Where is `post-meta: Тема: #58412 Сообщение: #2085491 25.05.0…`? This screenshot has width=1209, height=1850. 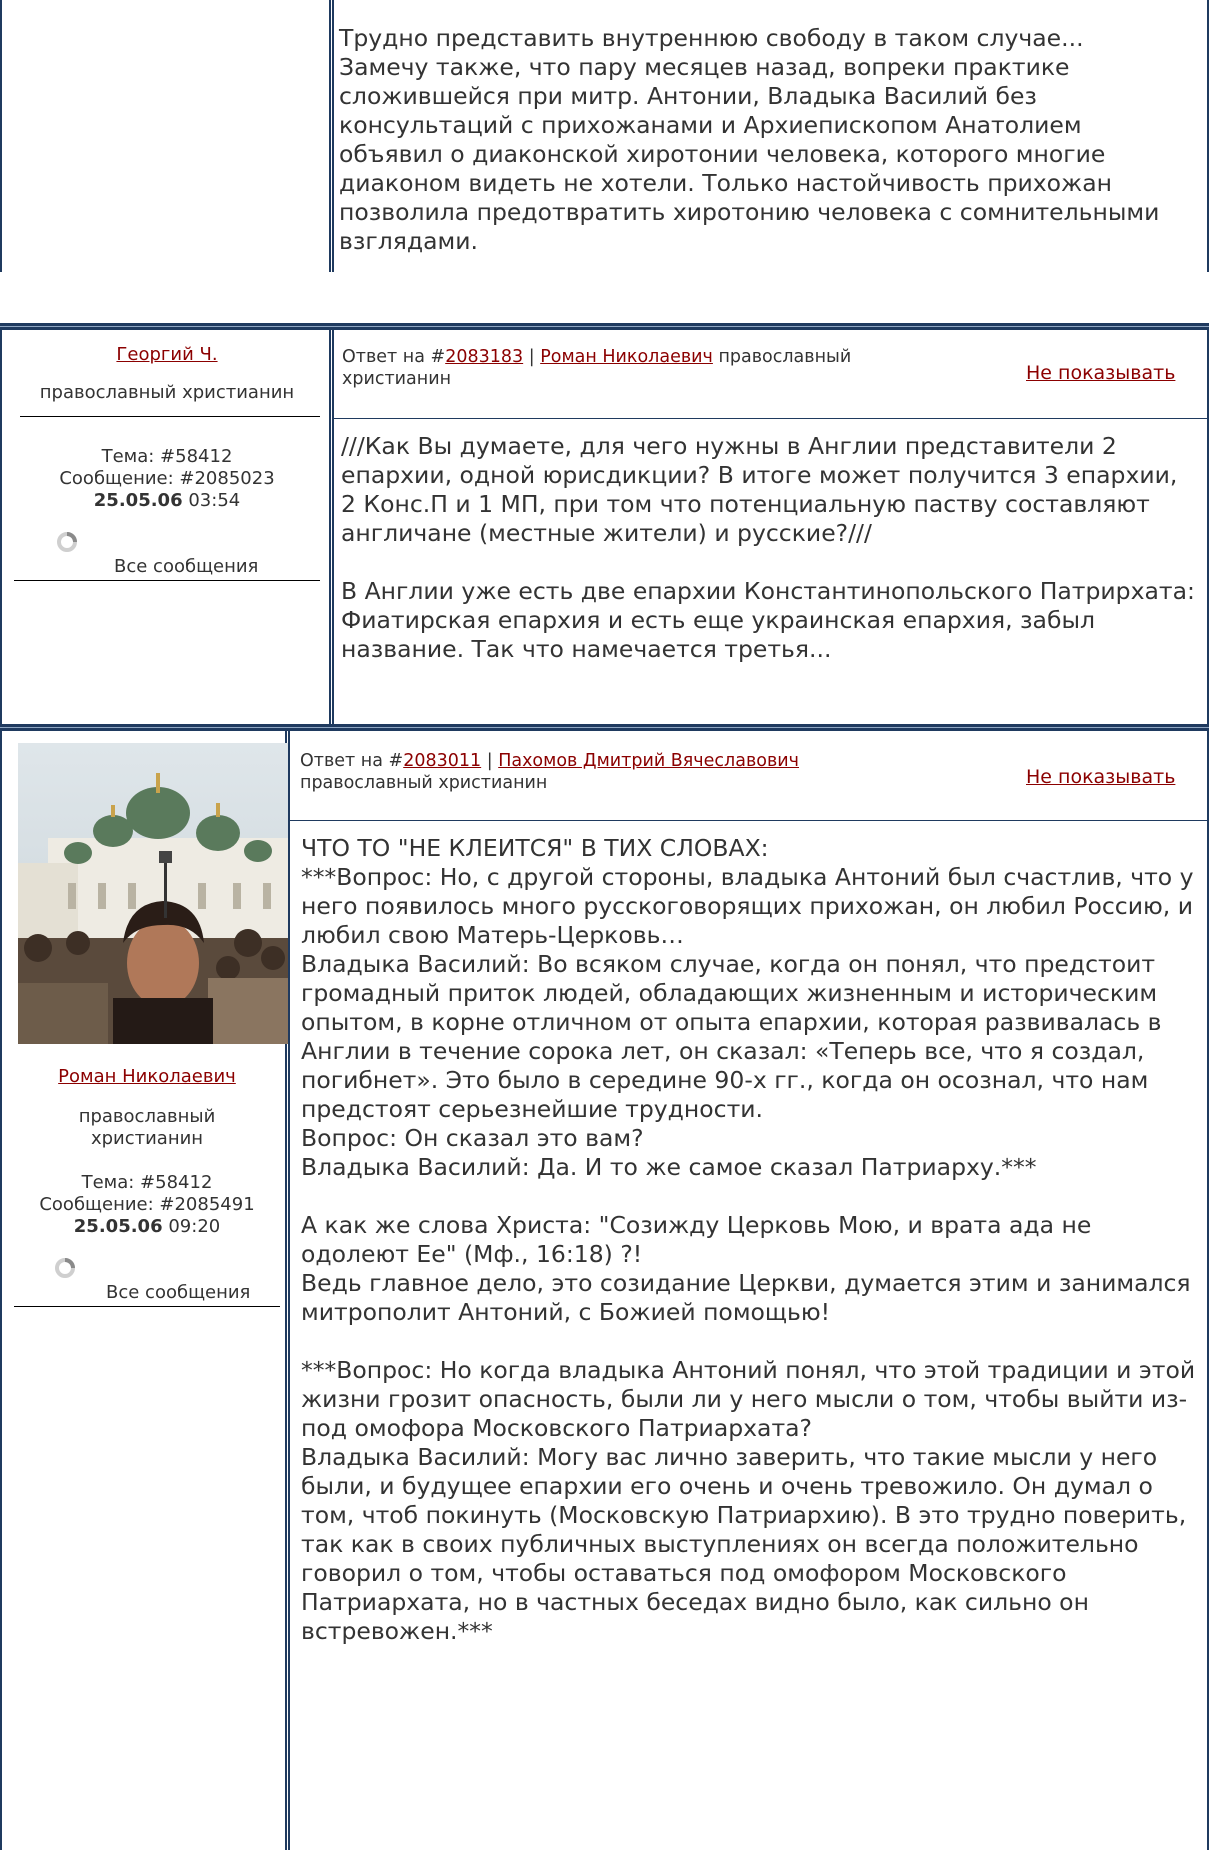 post-meta: Тема: #58412 Сообщение: #2085491 25.05.0… is located at coordinates (147, 1205).